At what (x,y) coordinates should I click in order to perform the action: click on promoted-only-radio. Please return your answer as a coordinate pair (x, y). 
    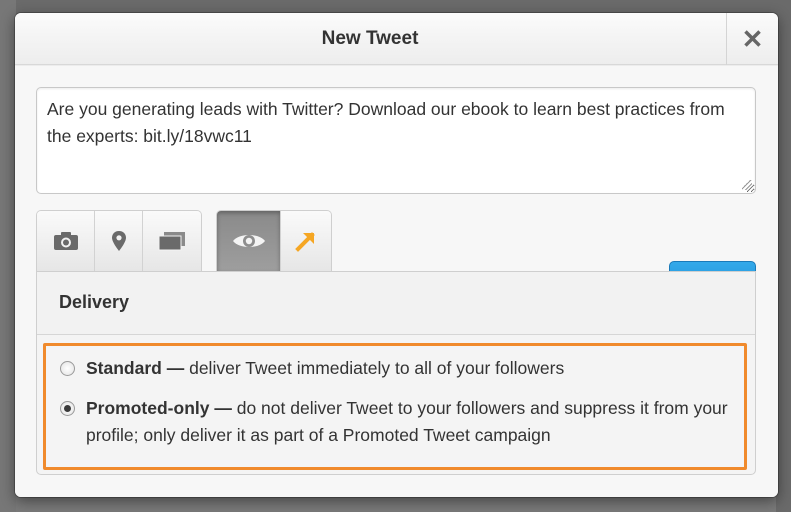
    Looking at the image, I should click on (67, 408).